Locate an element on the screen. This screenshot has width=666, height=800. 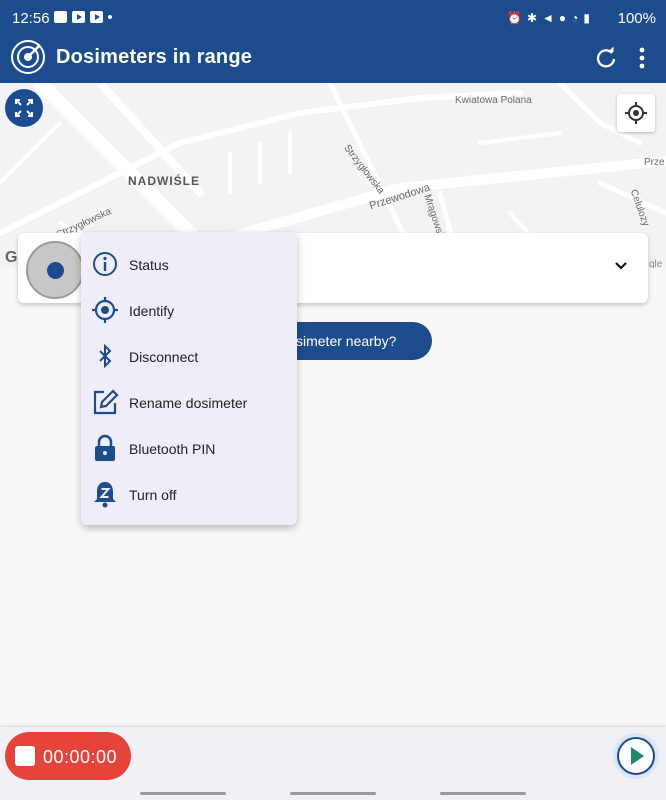
dosimeter-avatar is located at coordinates (55, 270).